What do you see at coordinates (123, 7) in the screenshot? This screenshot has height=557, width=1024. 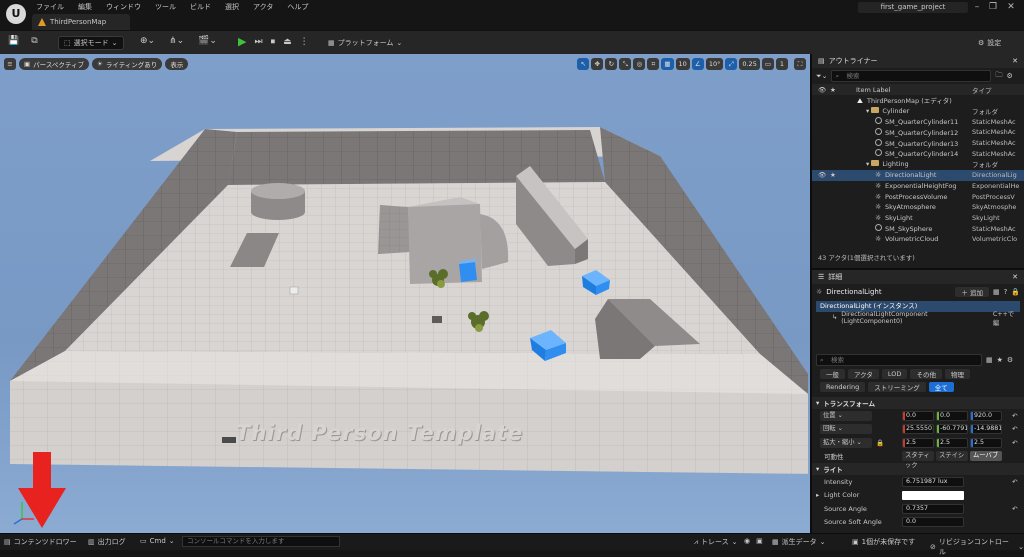 I see `menu-window: ウィンドウ` at bounding box center [123, 7].